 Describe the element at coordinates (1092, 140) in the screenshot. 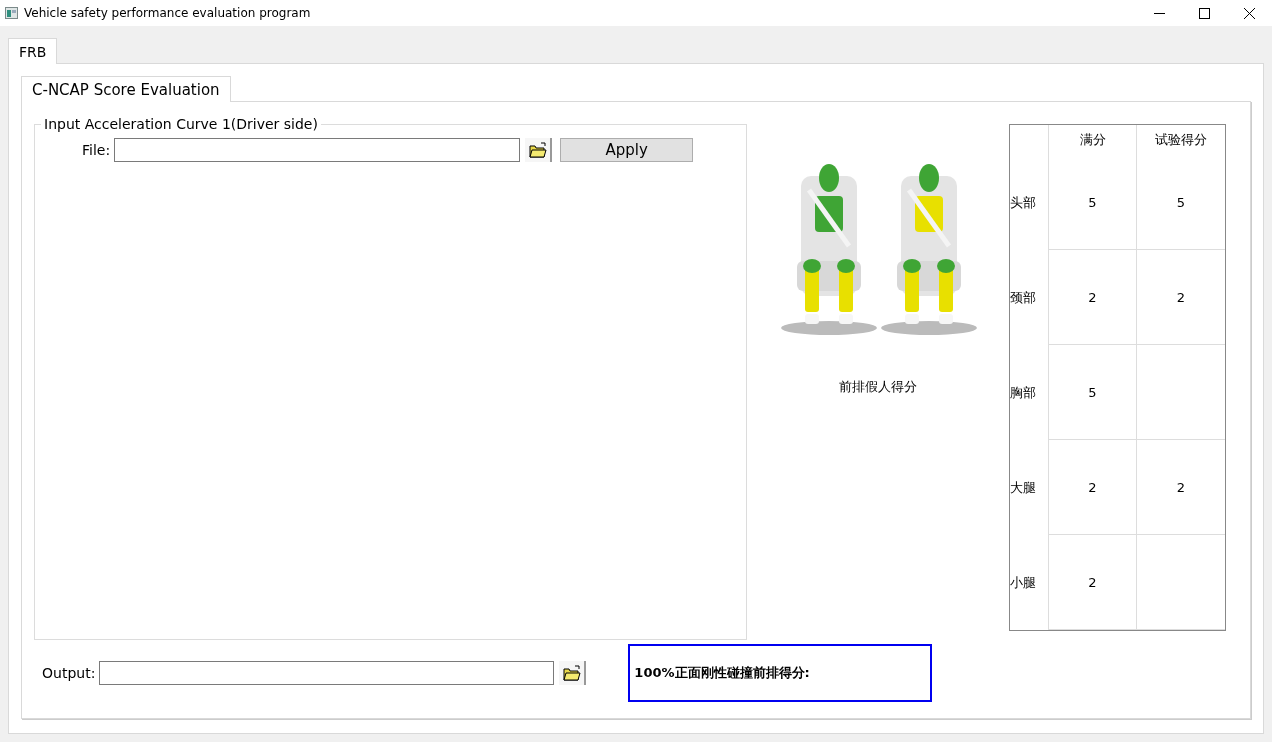

I see `column-header: 满分` at that location.